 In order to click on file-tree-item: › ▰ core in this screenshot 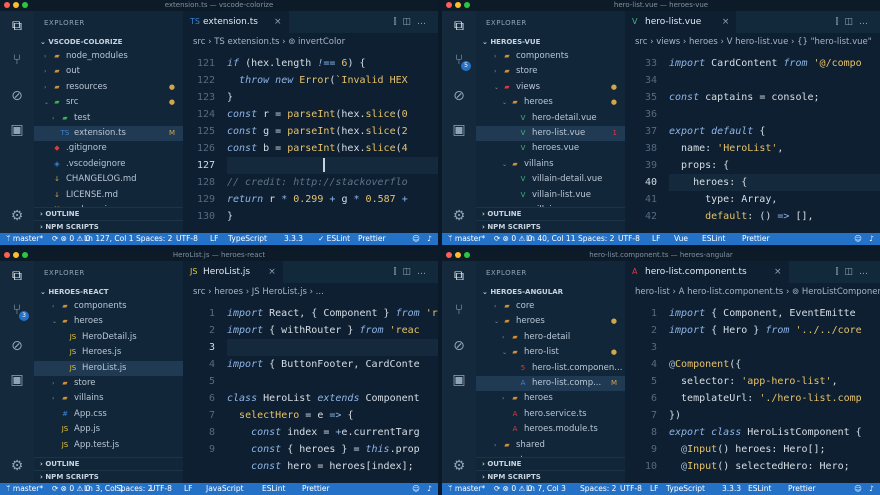, I will do `click(550, 306)`.